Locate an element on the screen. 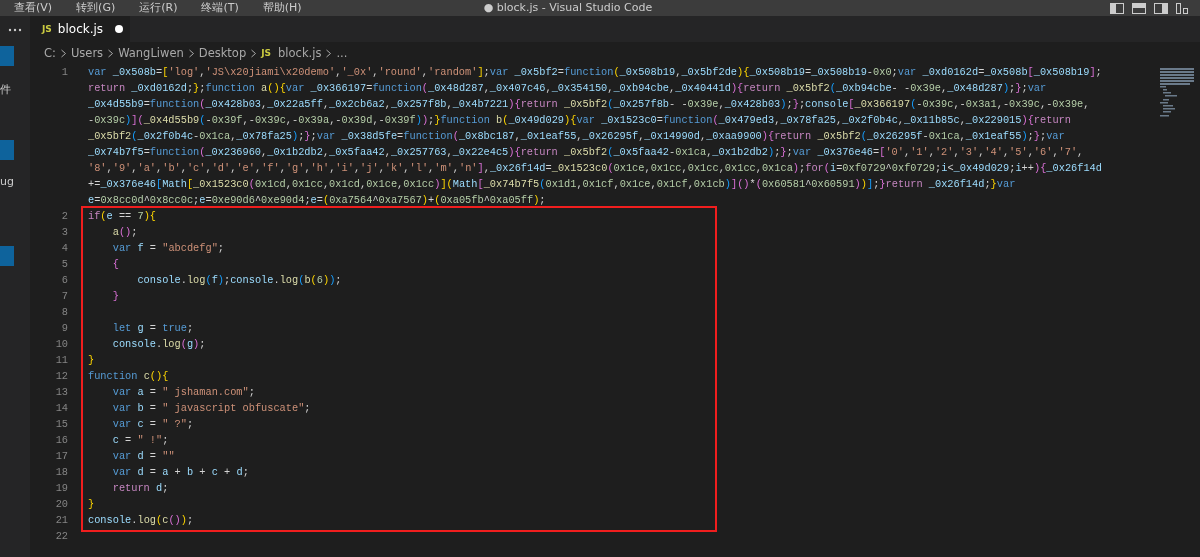  code-line: _0x74b7f5=function(_0x236960,_0x1b2db2,_0x5faa42,_0x257763,_0x22e4c5){return _0x5bf2(_0x5faa42-0x1ca,_0x1b2db2);};var _0x376e46=['0','1','2','3','4','5','6','7', is located at coordinates (586, 152).